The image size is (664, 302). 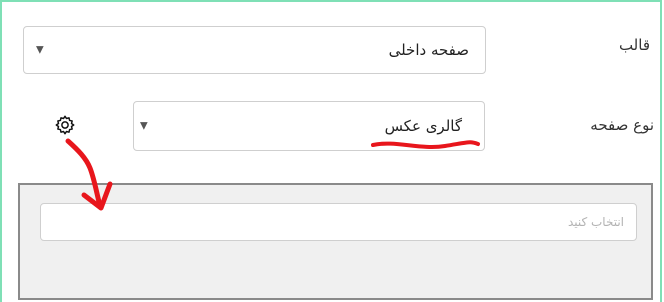 I want to click on template-label: قالب, so click(x=634, y=45).